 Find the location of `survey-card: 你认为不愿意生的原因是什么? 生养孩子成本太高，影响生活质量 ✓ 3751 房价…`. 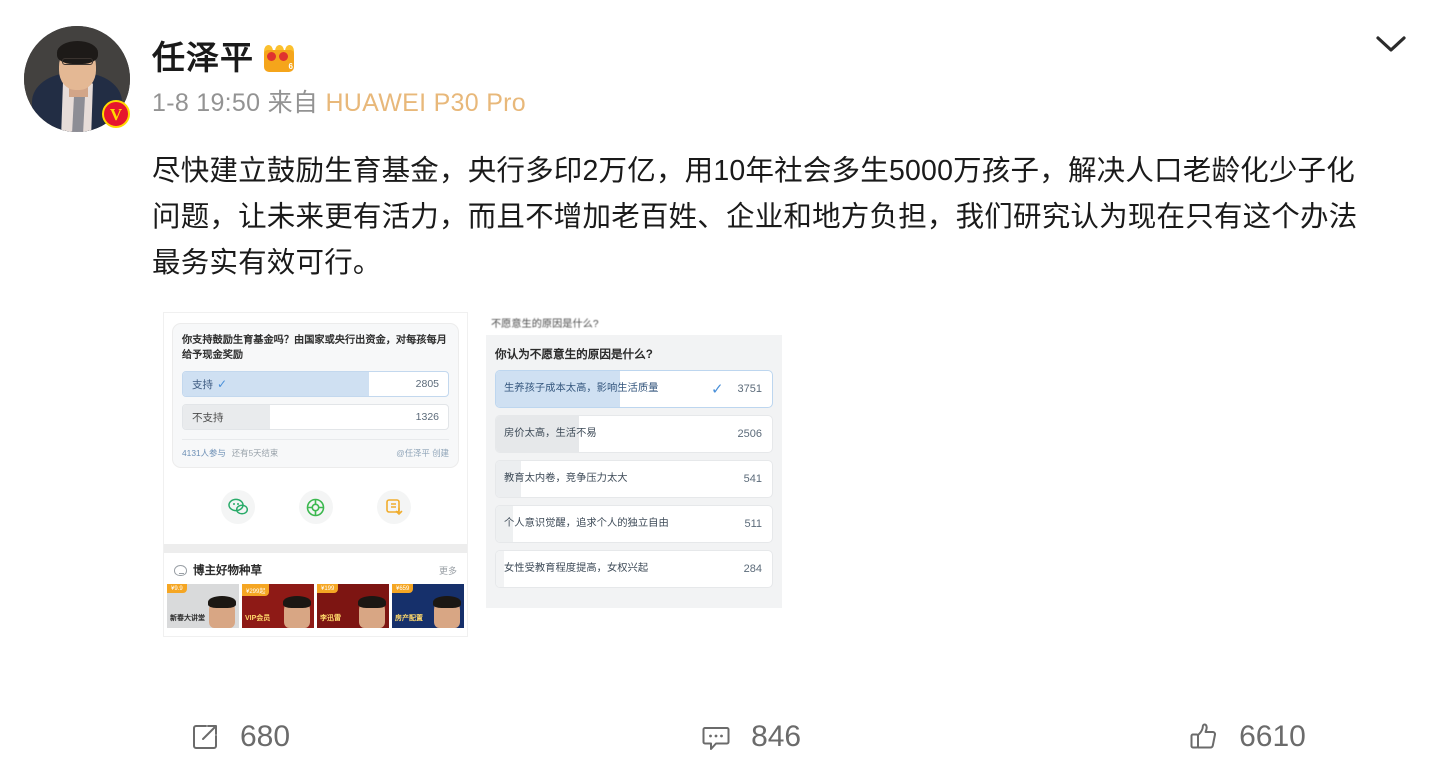

survey-card: 你认为不愿意生的原因是什么? 生养孩子成本太高，影响生活质量 ✓ 3751 房价… is located at coordinates (634, 472).